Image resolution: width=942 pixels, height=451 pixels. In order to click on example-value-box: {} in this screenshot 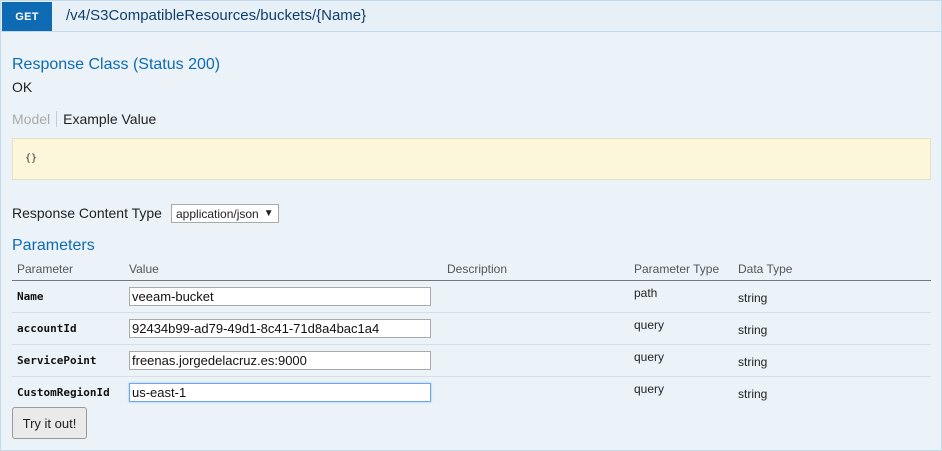, I will do `click(471, 159)`.